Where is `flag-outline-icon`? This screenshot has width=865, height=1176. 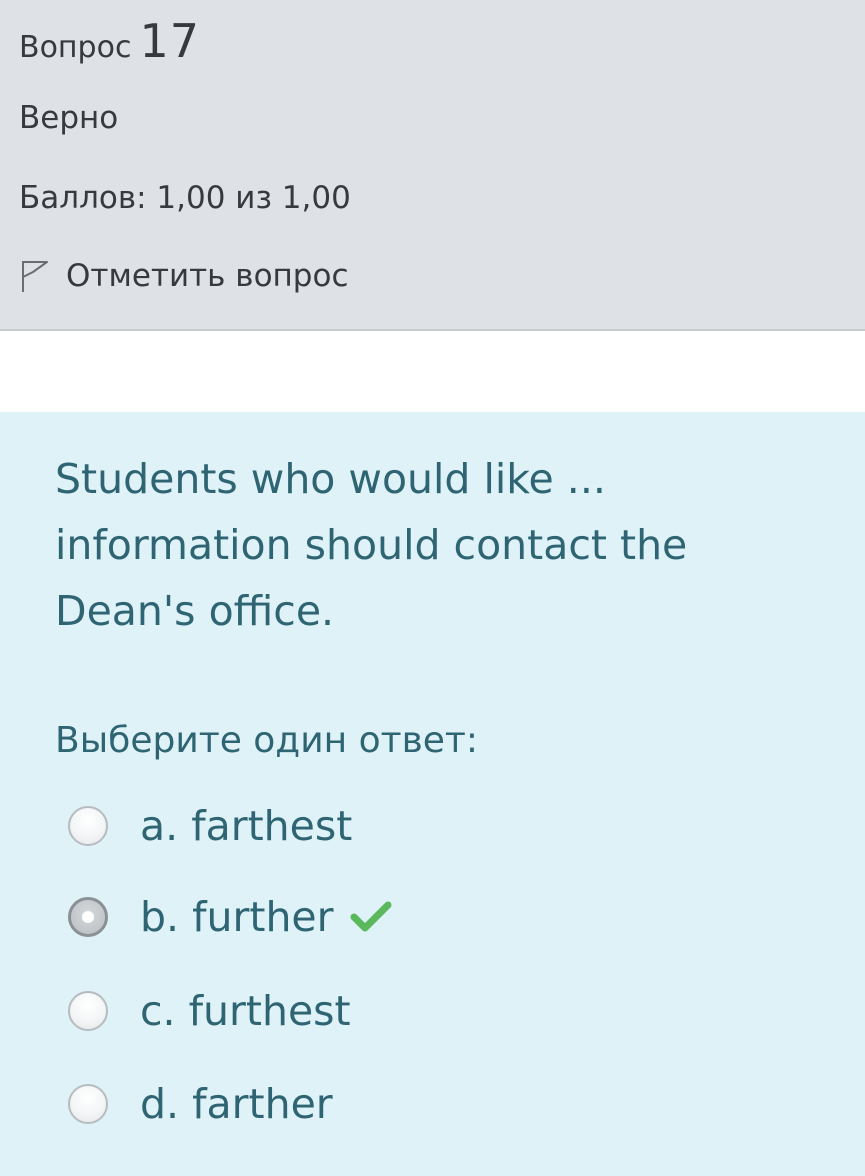 flag-outline-icon is located at coordinates (35, 276).